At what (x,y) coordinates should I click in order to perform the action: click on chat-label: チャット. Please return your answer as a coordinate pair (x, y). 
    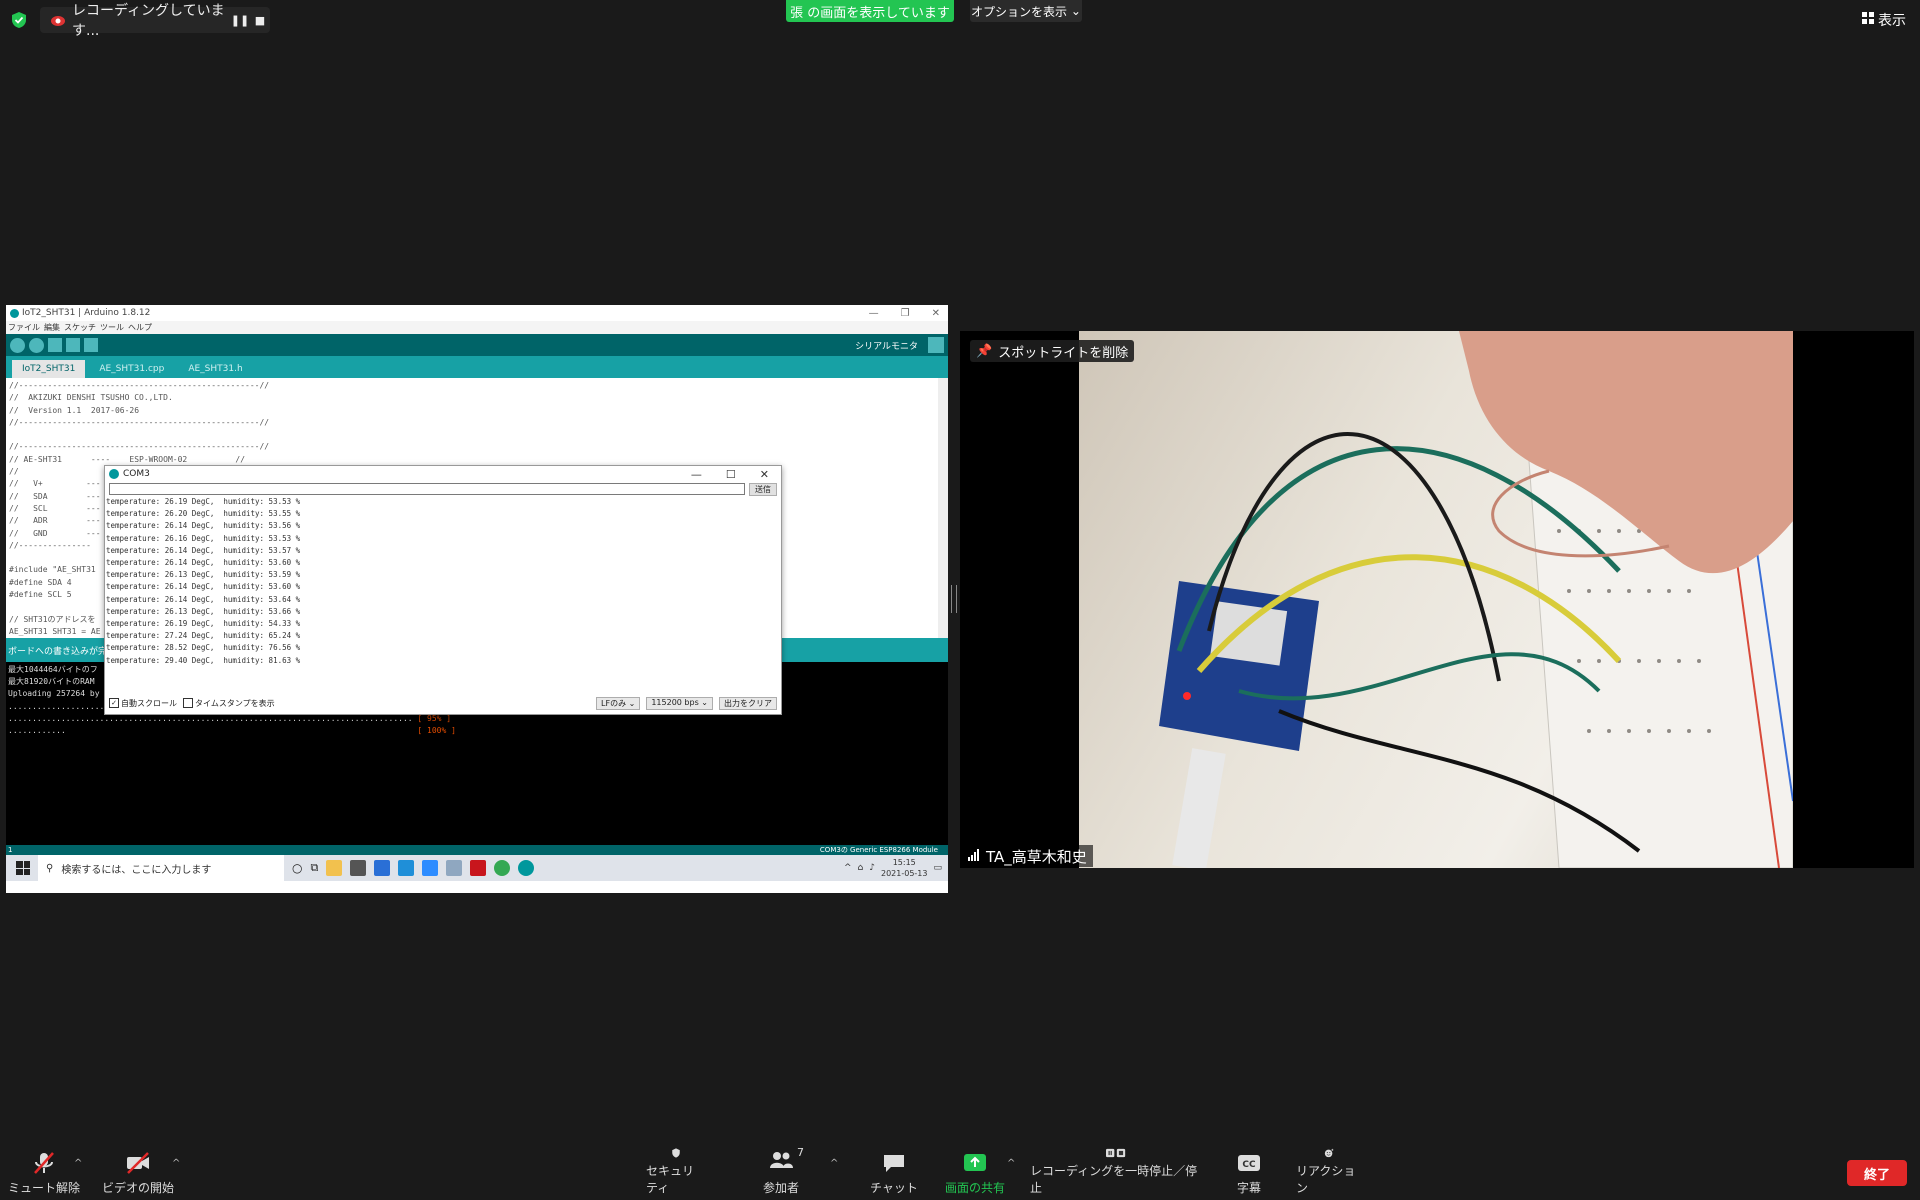
    Looking at the image, I should click on (894, 1188).